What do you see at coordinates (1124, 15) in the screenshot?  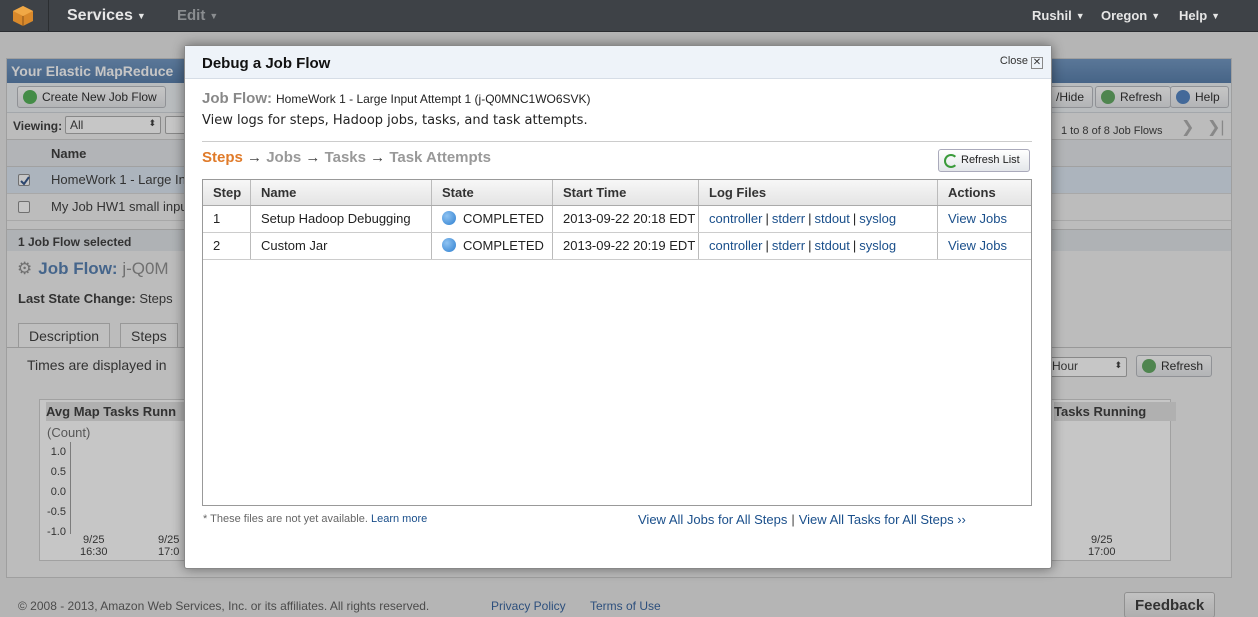 I see `region-label: Oregon` at bounding box center [1124, 15].